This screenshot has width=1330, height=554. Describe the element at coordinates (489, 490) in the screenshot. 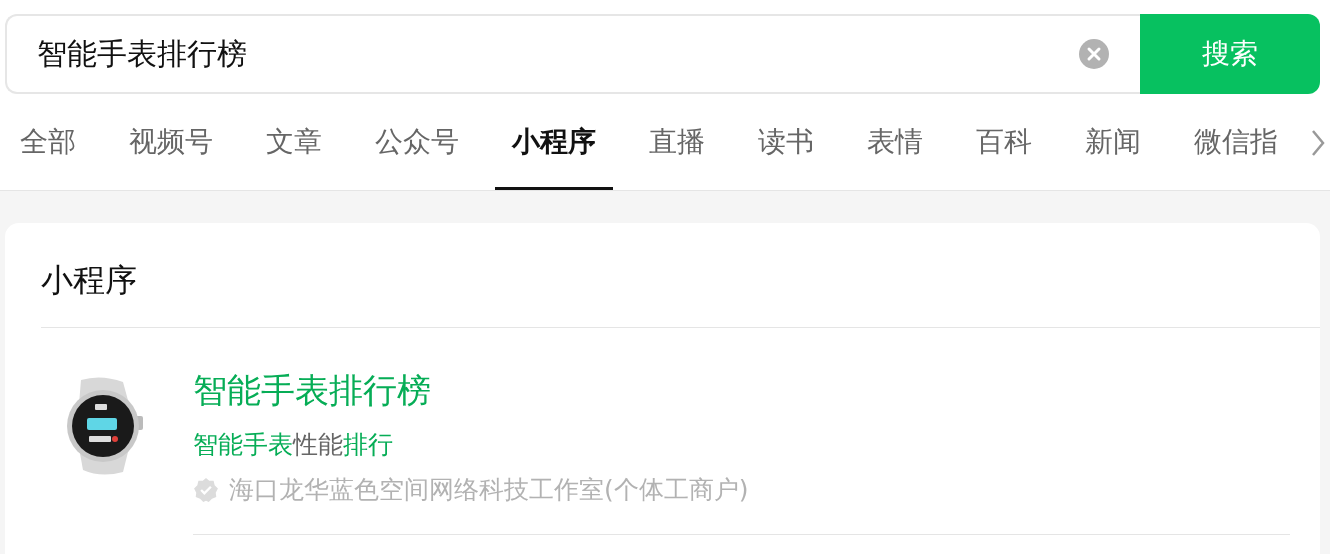

I see `source-text: 海口龙华蓝色空间网络科技工作室(个体工商户)` at that location.